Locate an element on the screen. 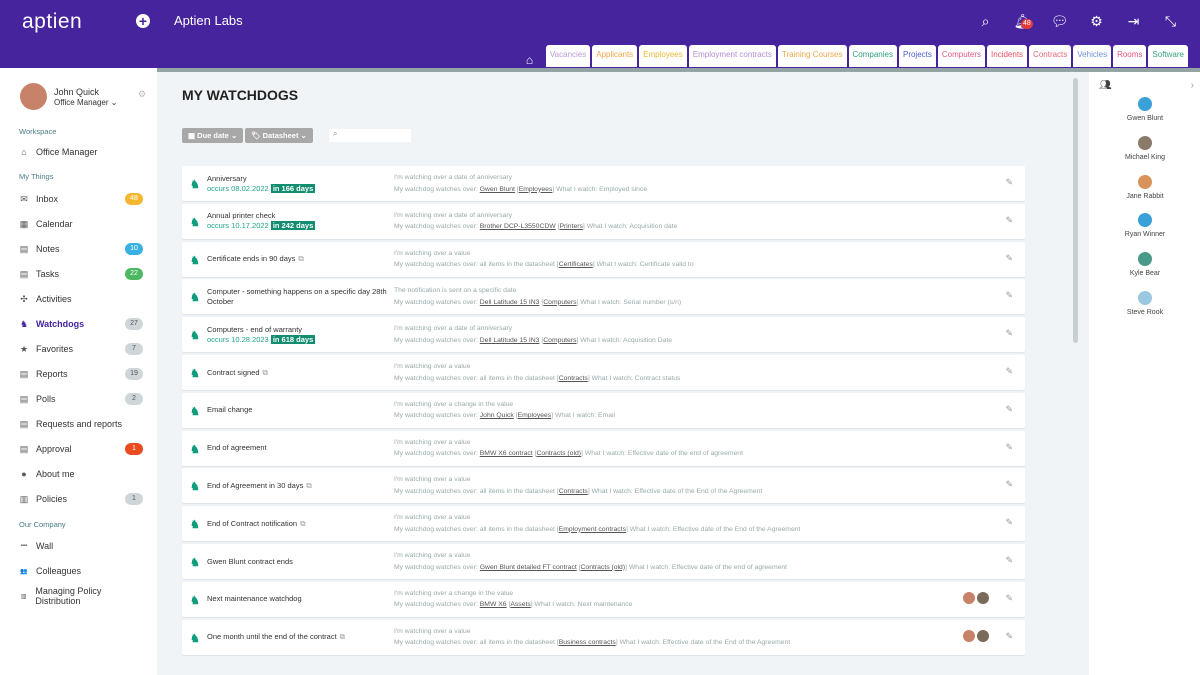 This screenshot has width=1200, height=675. watched-item-link: BMW X6 contract is located at coordinates (506, 453).